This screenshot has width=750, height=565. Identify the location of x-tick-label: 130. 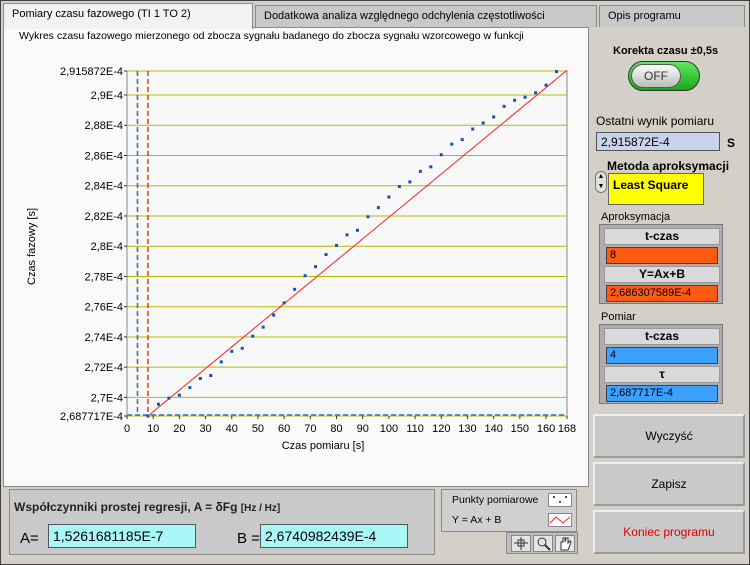
(467, 429).